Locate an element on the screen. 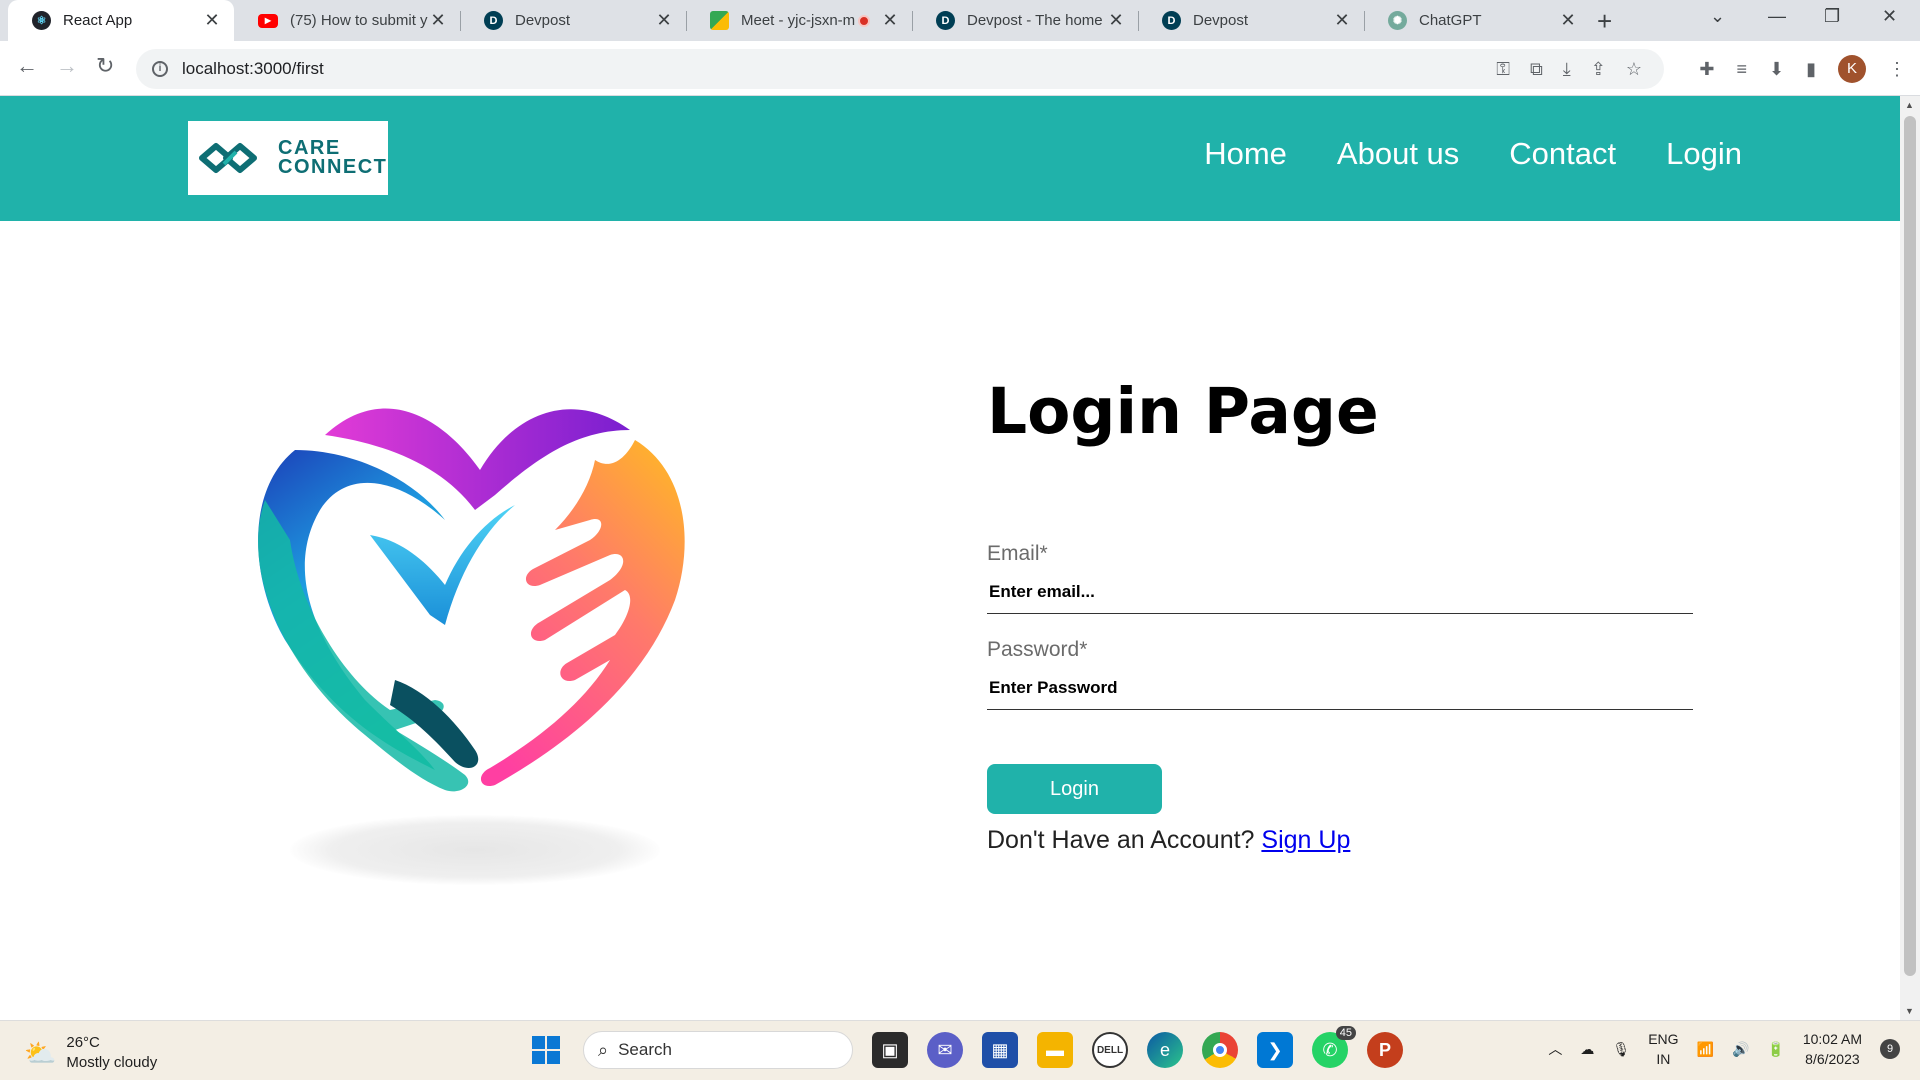 This screenshot has height=1080, width=1920. key-icon: ⚿ is located at coordinates (1503, 69).